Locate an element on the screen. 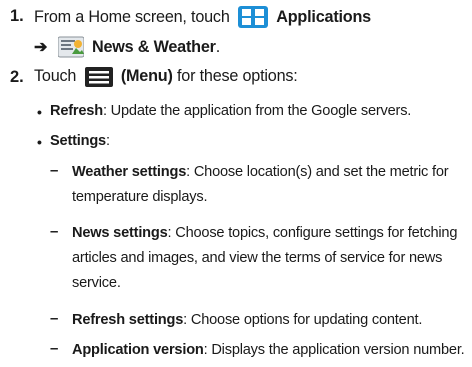 The width and height of the screenshot is (472, 367). step-number: 1. is located at coordinates (17, 16).